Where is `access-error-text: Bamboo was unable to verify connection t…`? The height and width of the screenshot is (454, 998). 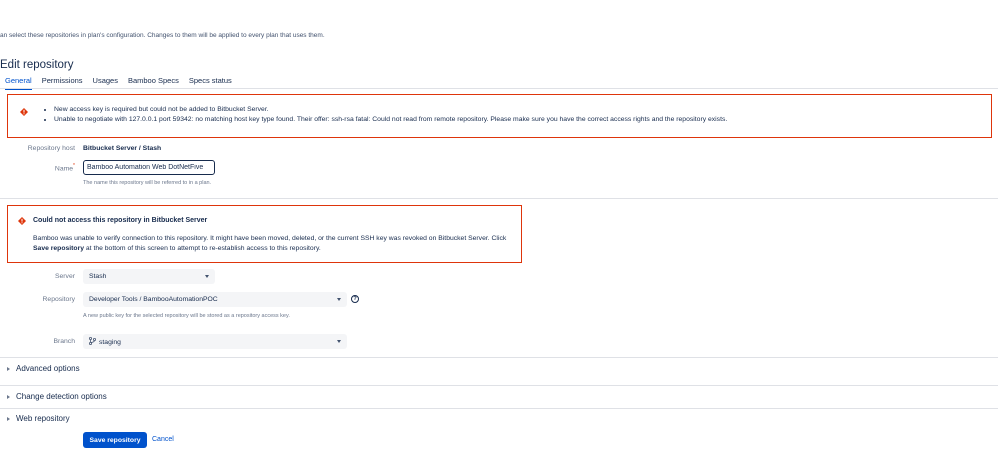 access-error-text: Bamboo was unable to verify connection t… is located at coordinates (270, 238).